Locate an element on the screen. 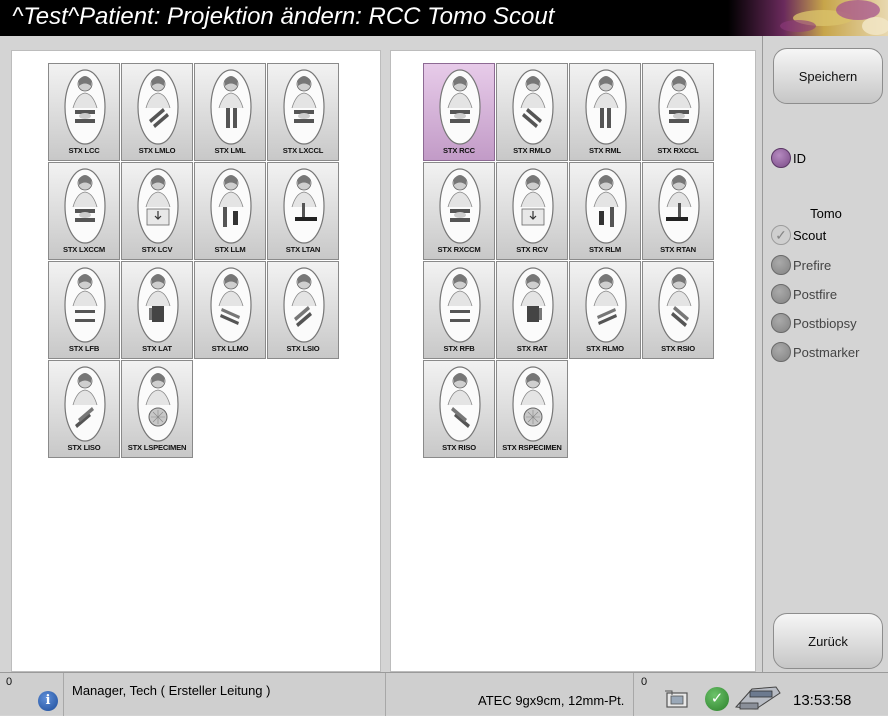 The height and width of the screenshot is (716, 888). tomo-option-scout: ✓ Scout is located at coordinates (798, 235).